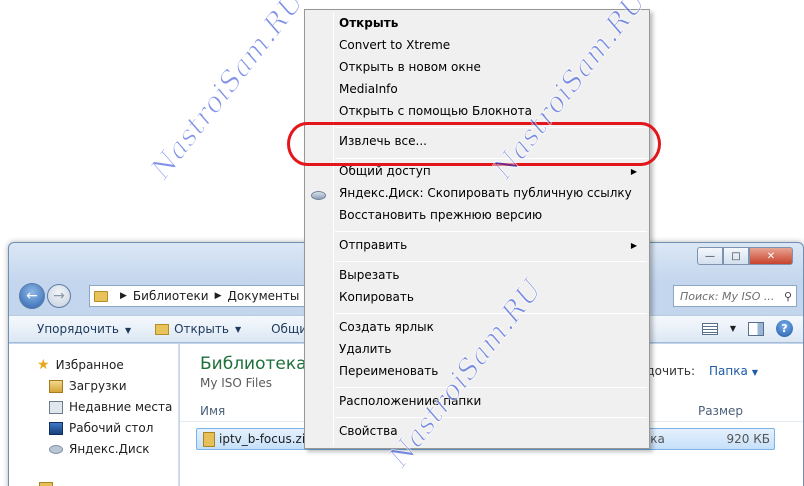  Describe the element at coordinates (720, 411) in the screenshot. I see `column-size: Размер` at that location.